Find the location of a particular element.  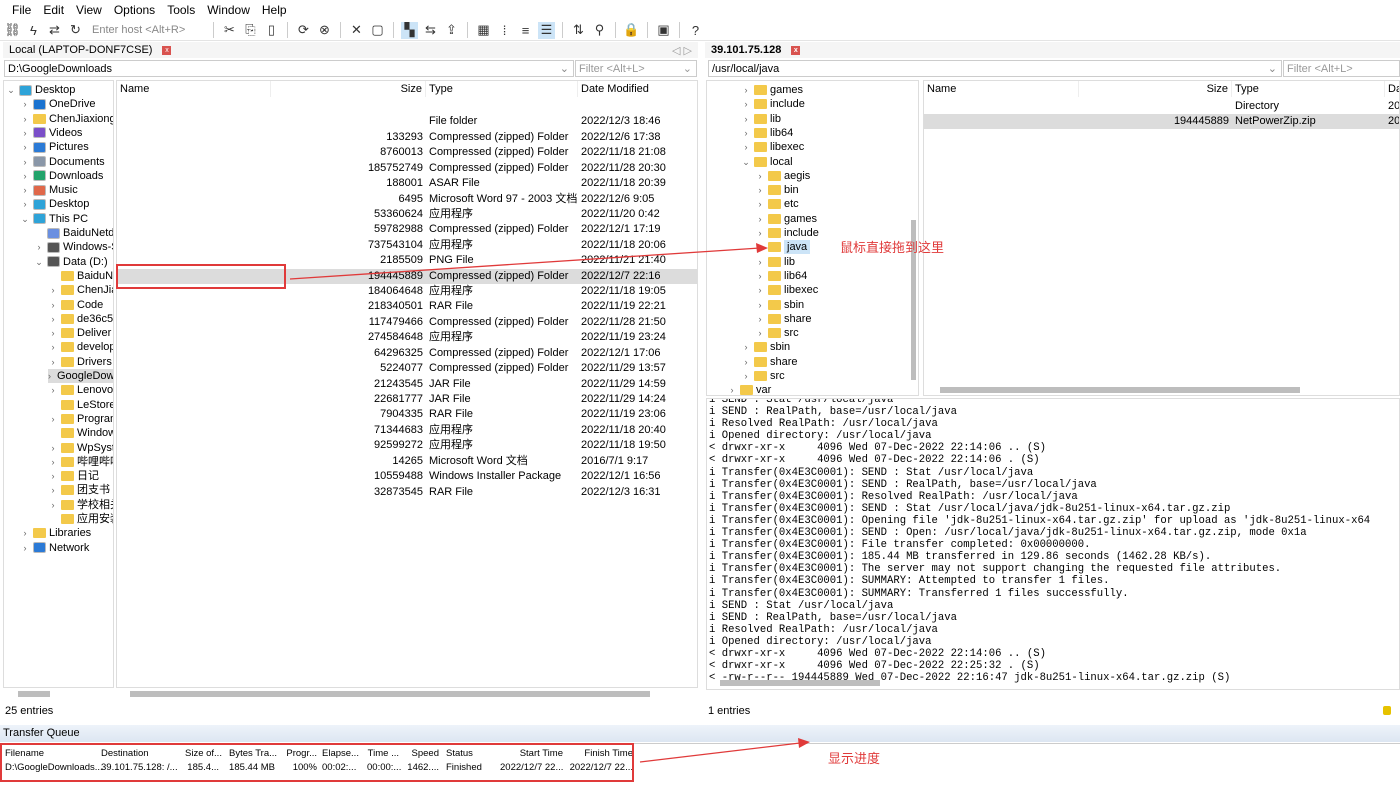

drag-arrow is located at coordinates (525, 263).